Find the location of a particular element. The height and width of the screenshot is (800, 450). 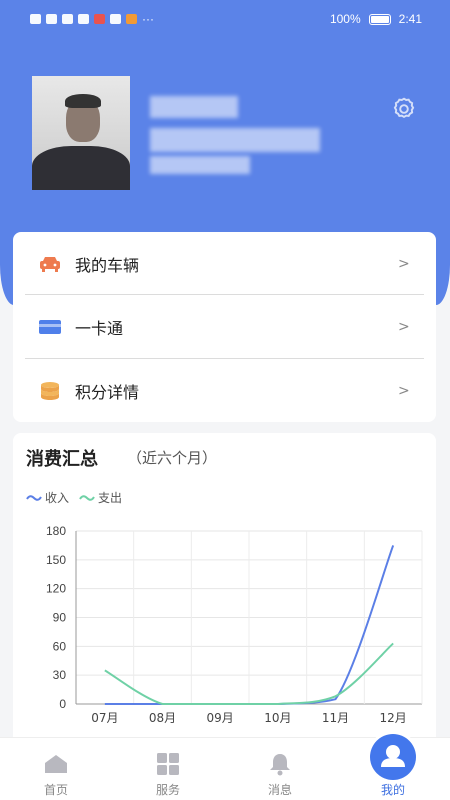

y-tick-label: 120 is located at coordinates (56, 589).